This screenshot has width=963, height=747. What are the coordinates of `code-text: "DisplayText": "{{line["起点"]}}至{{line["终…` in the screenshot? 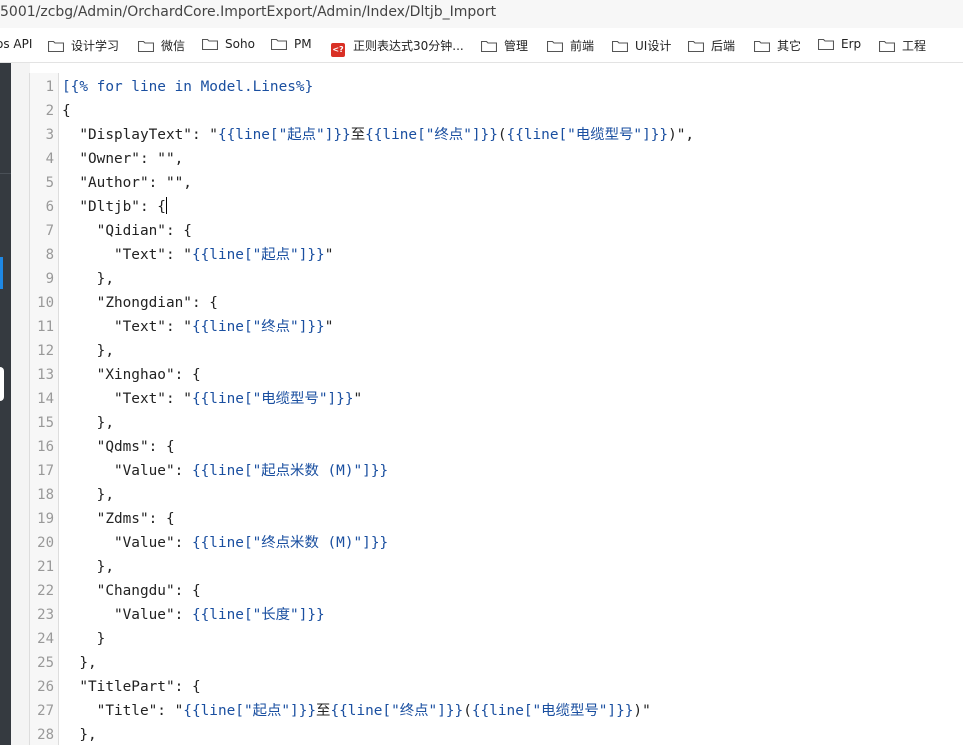 It's located at (378, 135).